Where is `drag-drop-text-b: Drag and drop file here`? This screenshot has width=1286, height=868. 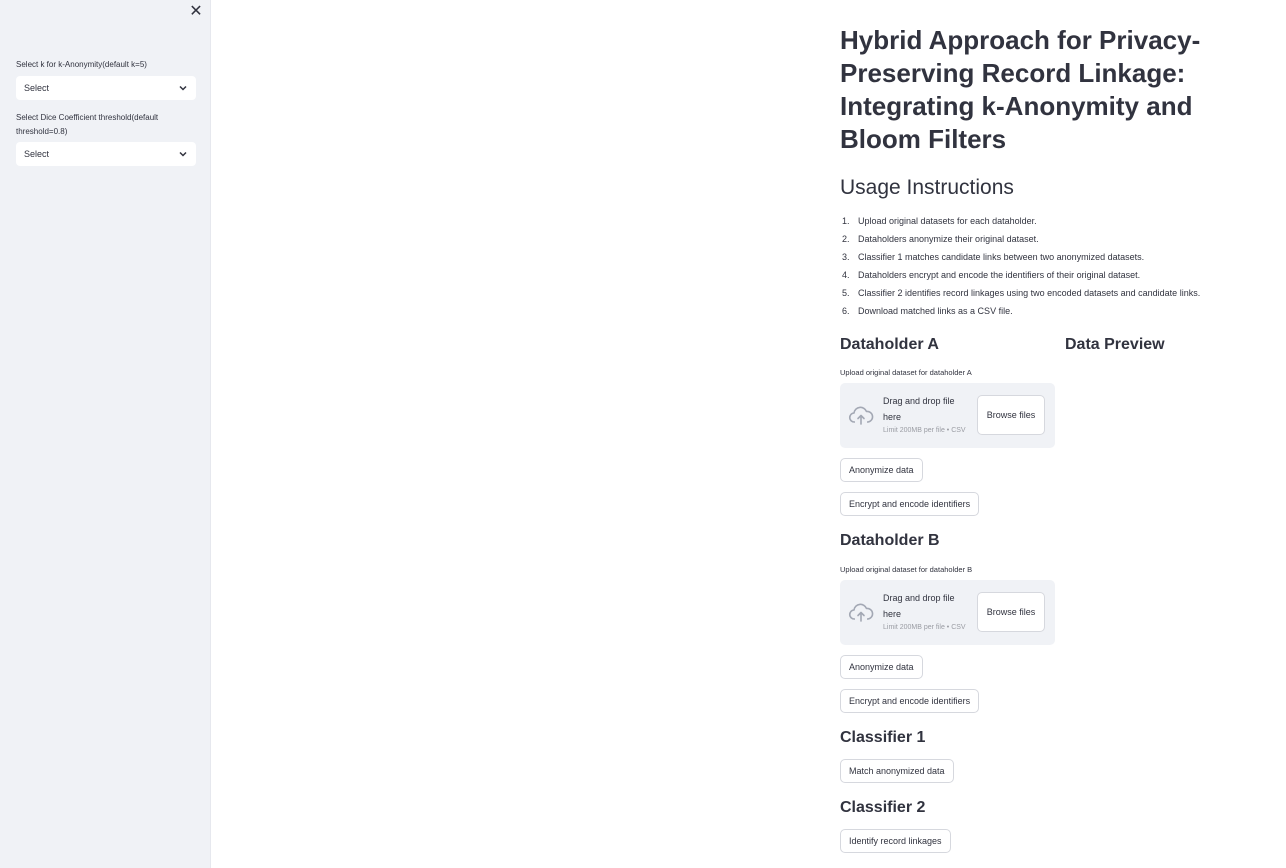 drag-drop-text-b: Drag and drop file here is located at coordinates (919, 606).